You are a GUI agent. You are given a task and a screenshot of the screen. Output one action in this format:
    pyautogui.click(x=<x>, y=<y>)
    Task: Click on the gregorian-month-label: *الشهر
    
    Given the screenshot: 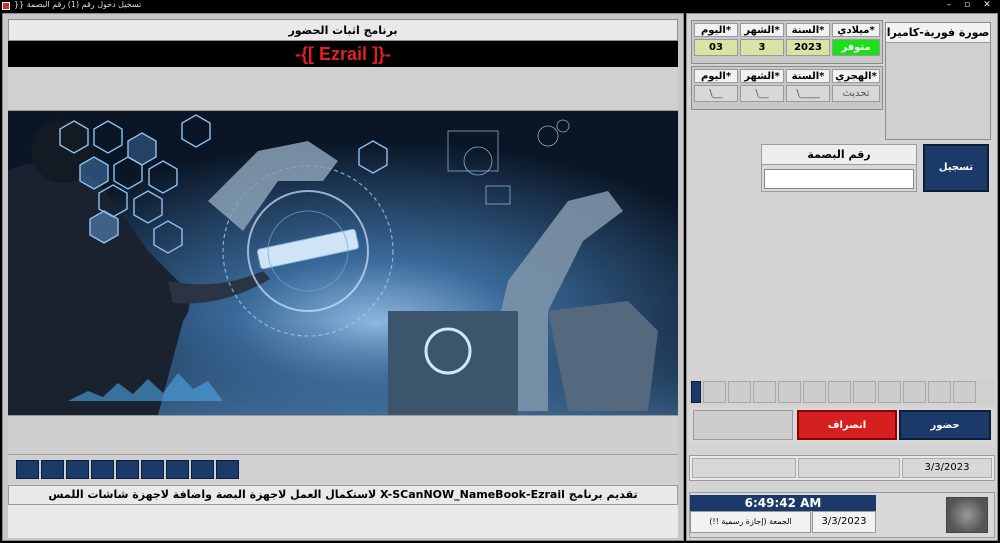 What is the action you would take?
    pyautogui.click(x=762, y=30)
    